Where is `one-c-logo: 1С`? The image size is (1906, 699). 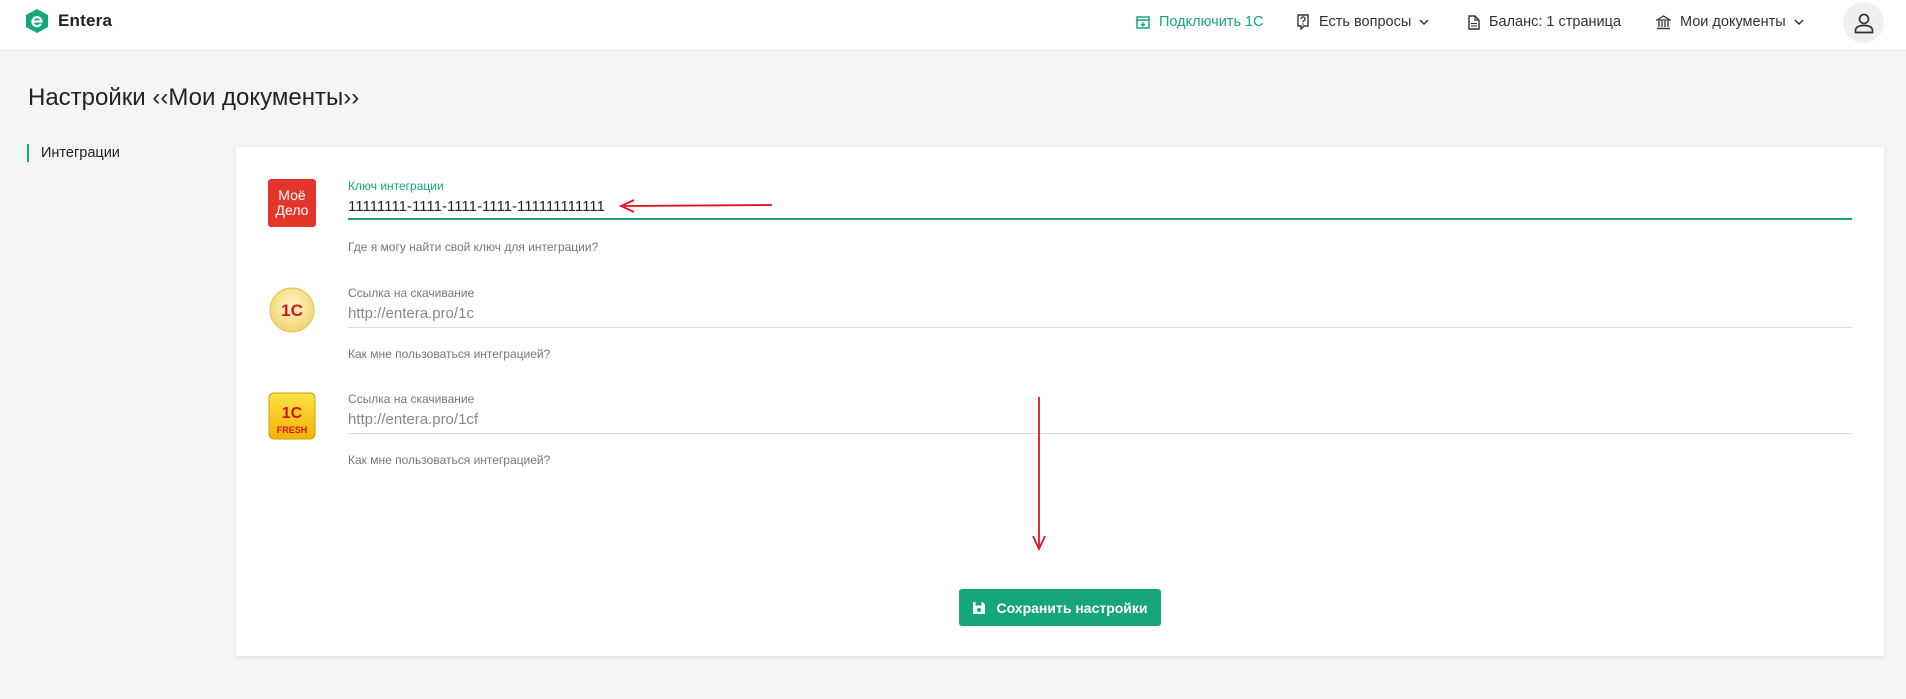 one-c-logo: 1С is located at coordinates (292, 310).